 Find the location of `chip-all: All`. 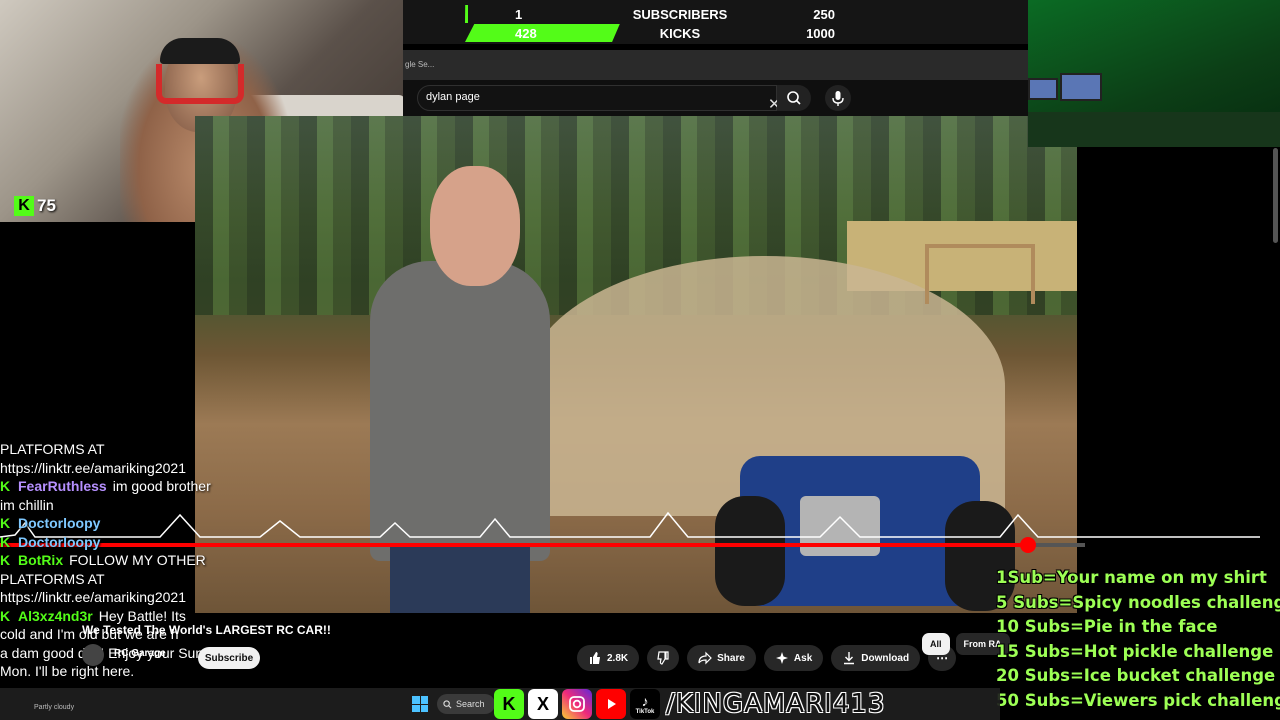

chip-all: All is located at coordinates (936, 644).